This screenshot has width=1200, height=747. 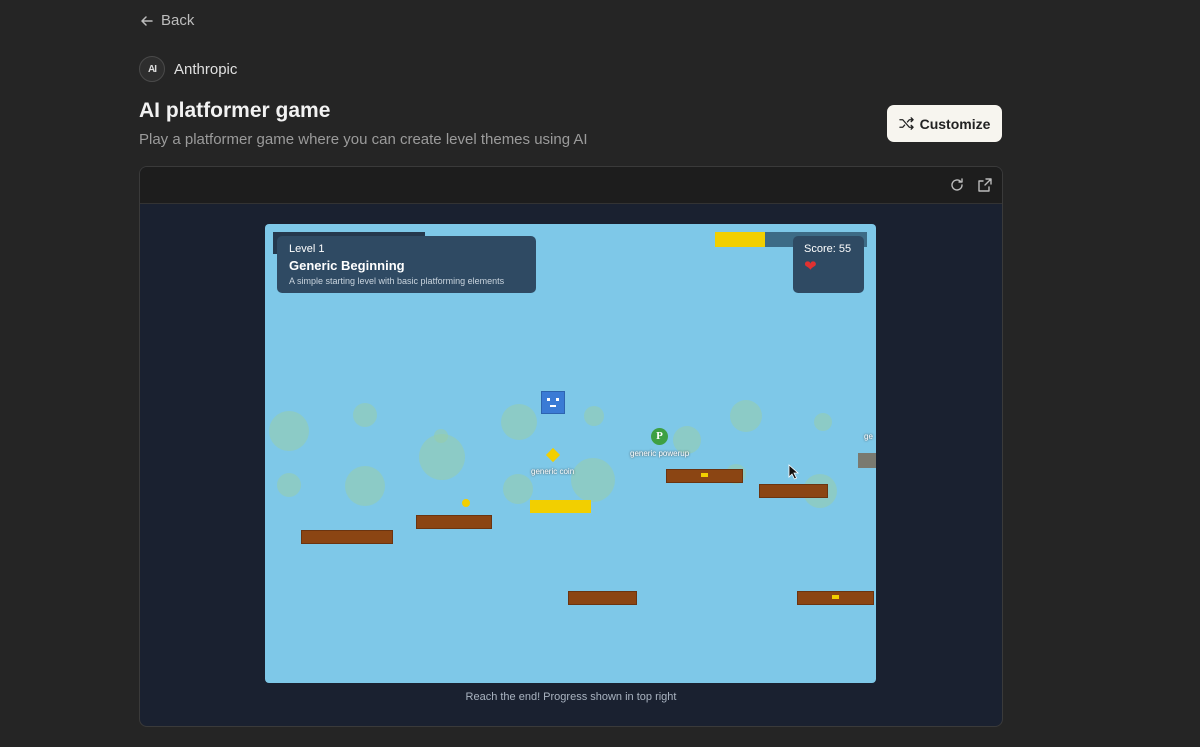 I want to click on level-name: Generic Beginning, so click(x=347, y=265).